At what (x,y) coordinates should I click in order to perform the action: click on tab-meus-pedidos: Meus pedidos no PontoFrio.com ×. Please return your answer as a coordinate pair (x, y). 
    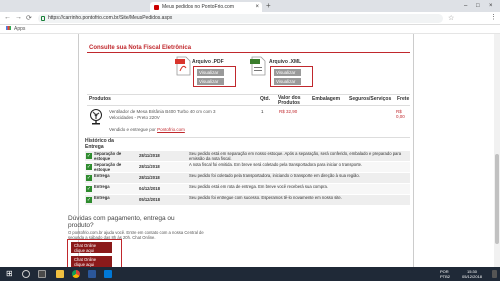
    Looking at the image, I should click on (206, 7).